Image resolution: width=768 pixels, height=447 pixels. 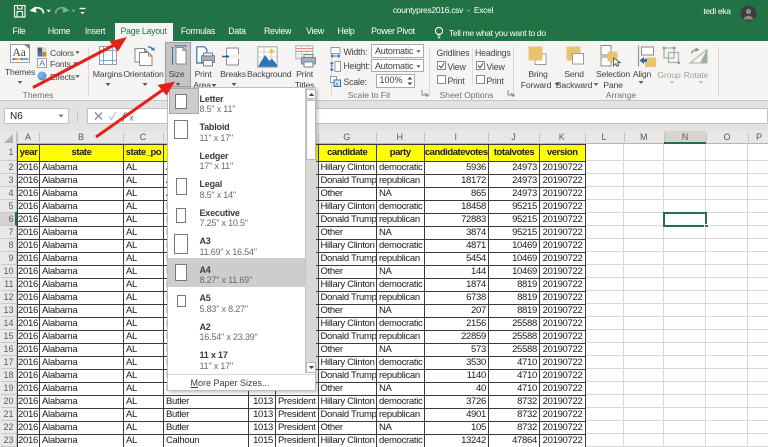 What do you see at coordinates (124, 116) in the screenshot?
I see `svg-text: f` at bounding box center [124, 116].